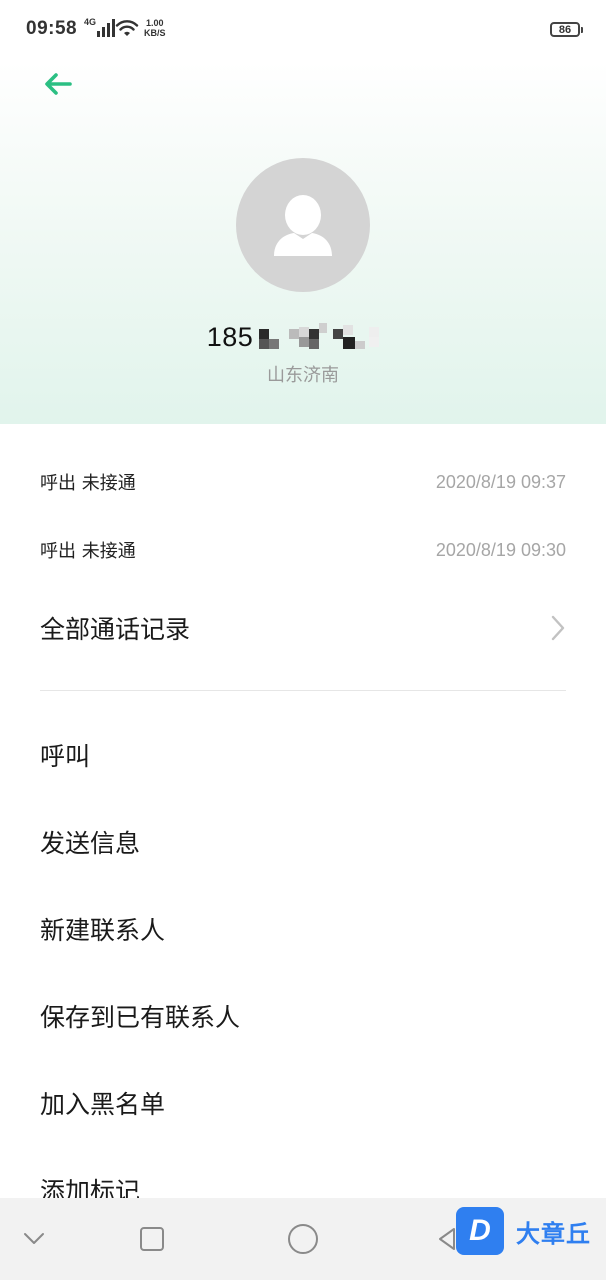 This screenshot has width=606, height=1280. I want to click on back-button, so click(58, 84).